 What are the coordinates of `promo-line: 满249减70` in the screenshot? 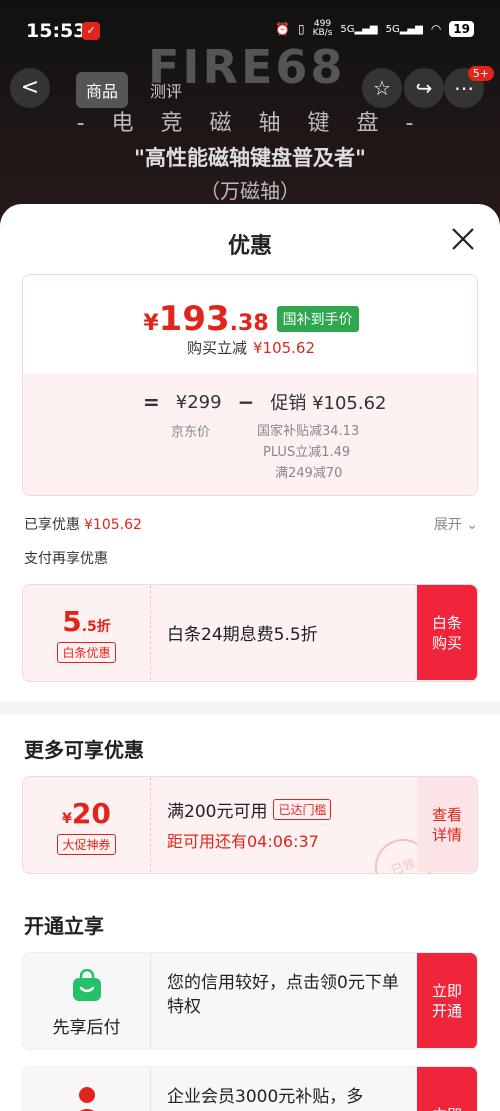 It's located at (309, 473).